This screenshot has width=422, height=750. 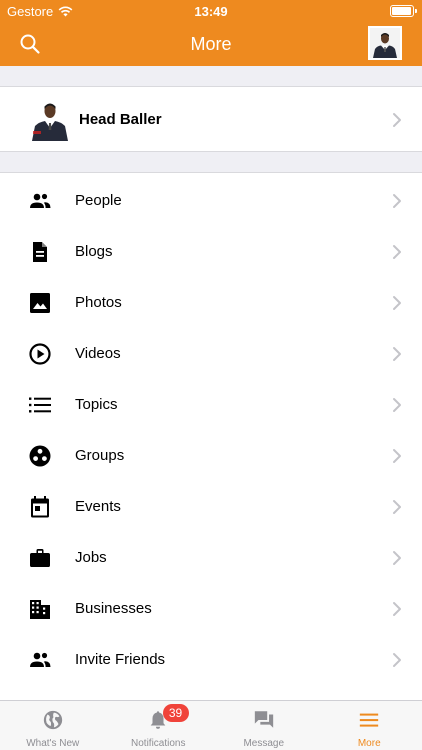 What do you see at coordinates (120, 659) in the screenshot?
I see `menu-item-label: Invite Friends` at bounding box center [120, 659].